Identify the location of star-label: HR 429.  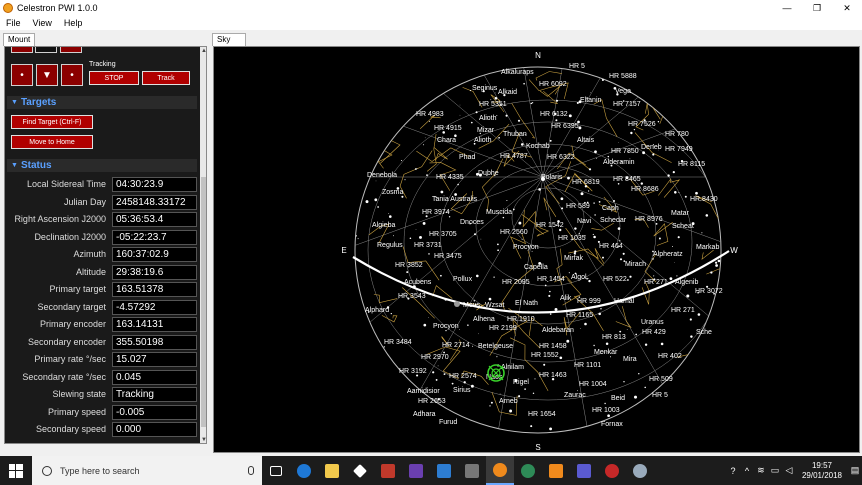
(654, 332).